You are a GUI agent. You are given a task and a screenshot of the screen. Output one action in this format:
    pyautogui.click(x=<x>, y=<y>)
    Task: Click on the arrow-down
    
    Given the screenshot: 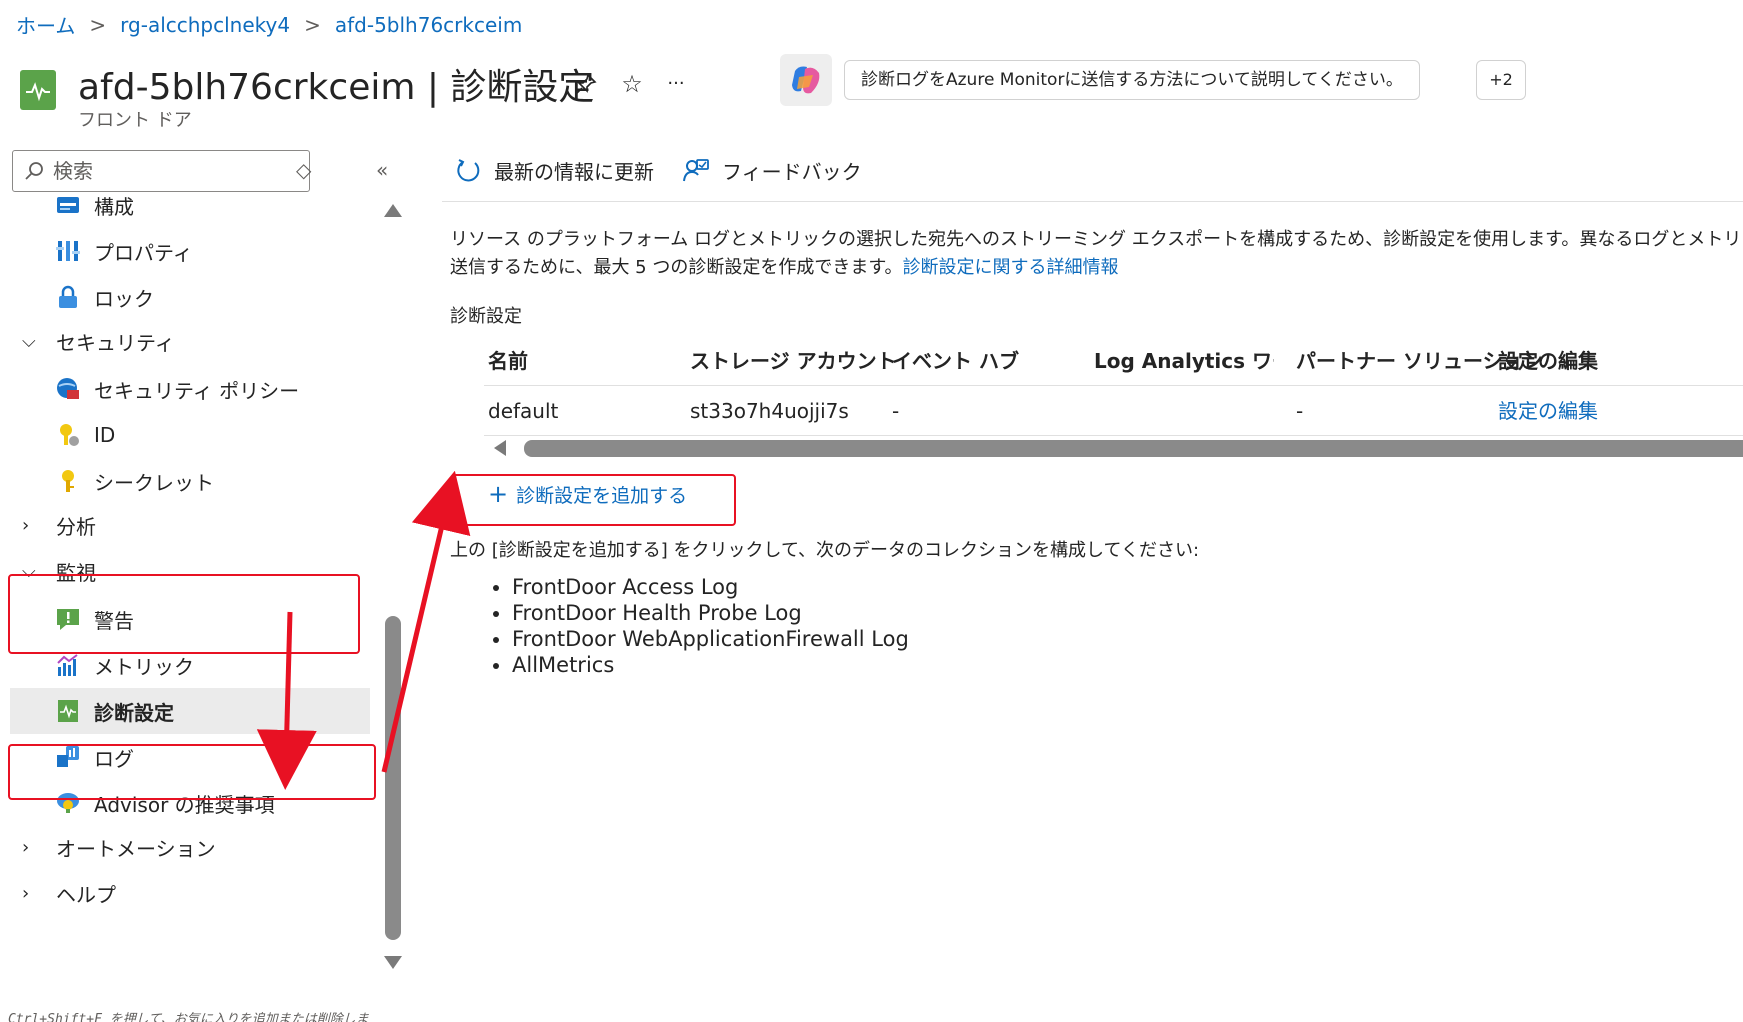 What is the action you would take?
    pyautogui.click(x=286, y=700)
    